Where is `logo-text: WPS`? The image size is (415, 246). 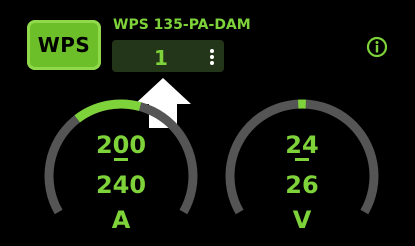 logo-text: WPS is located at coordinates (64, 45).